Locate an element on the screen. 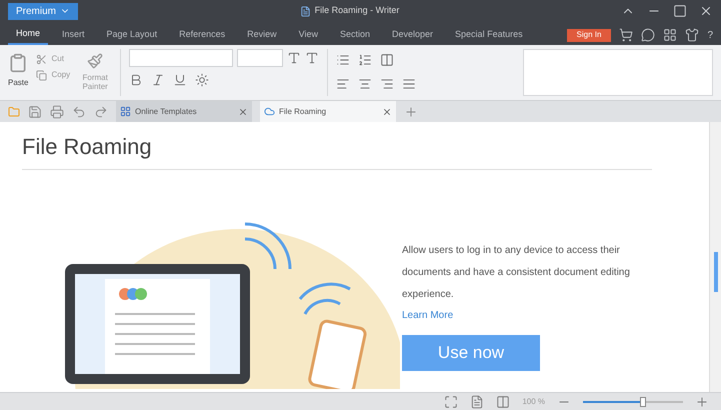  align-center-icon is located at coordinates (365, 84).